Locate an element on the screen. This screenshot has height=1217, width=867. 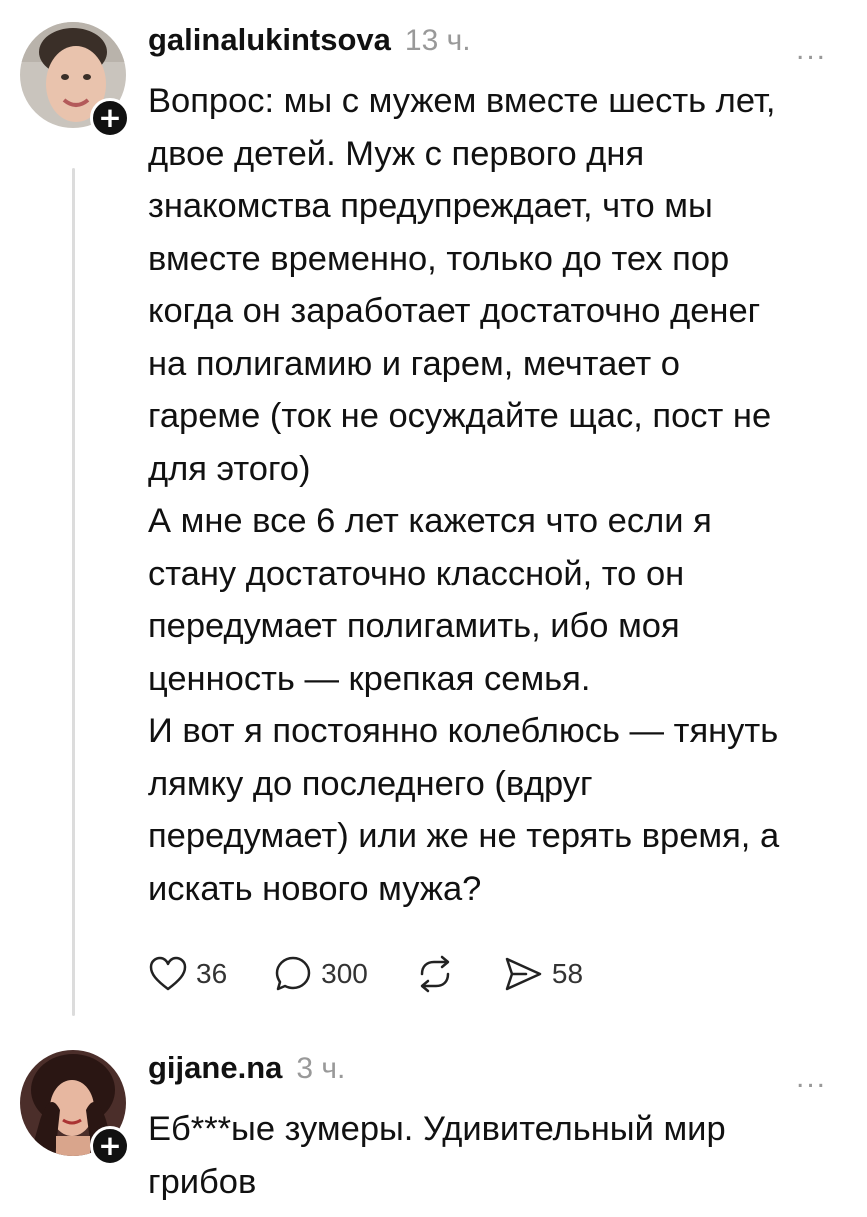
post-time: 3 ч. is located at coordinates (321, 1068).